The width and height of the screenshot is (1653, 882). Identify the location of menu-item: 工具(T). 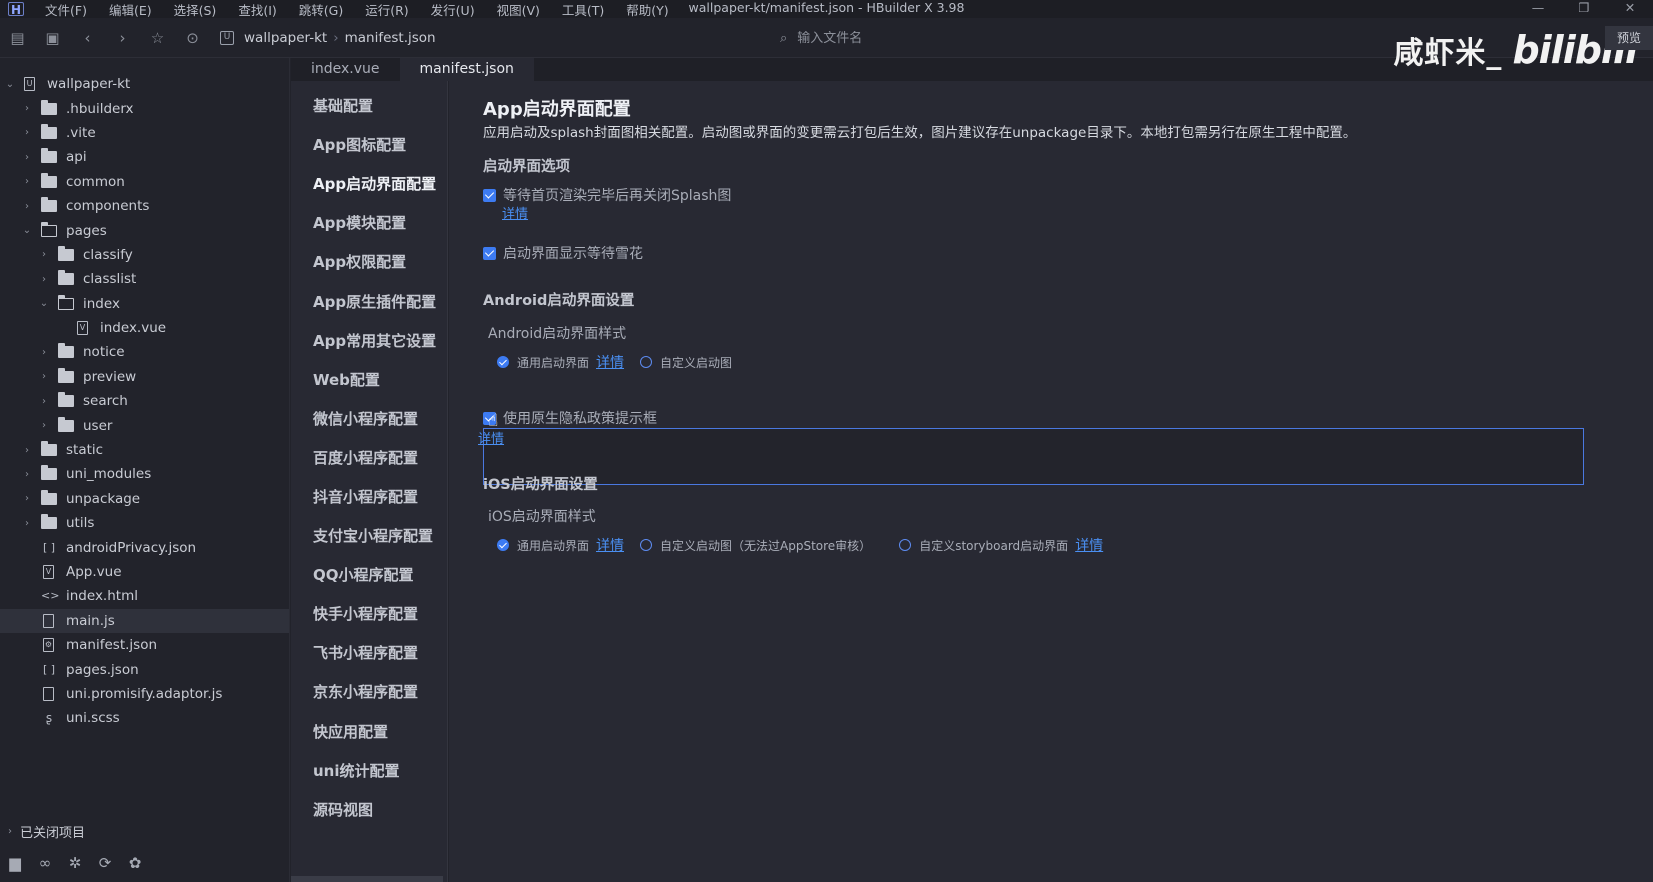
(583, 9).